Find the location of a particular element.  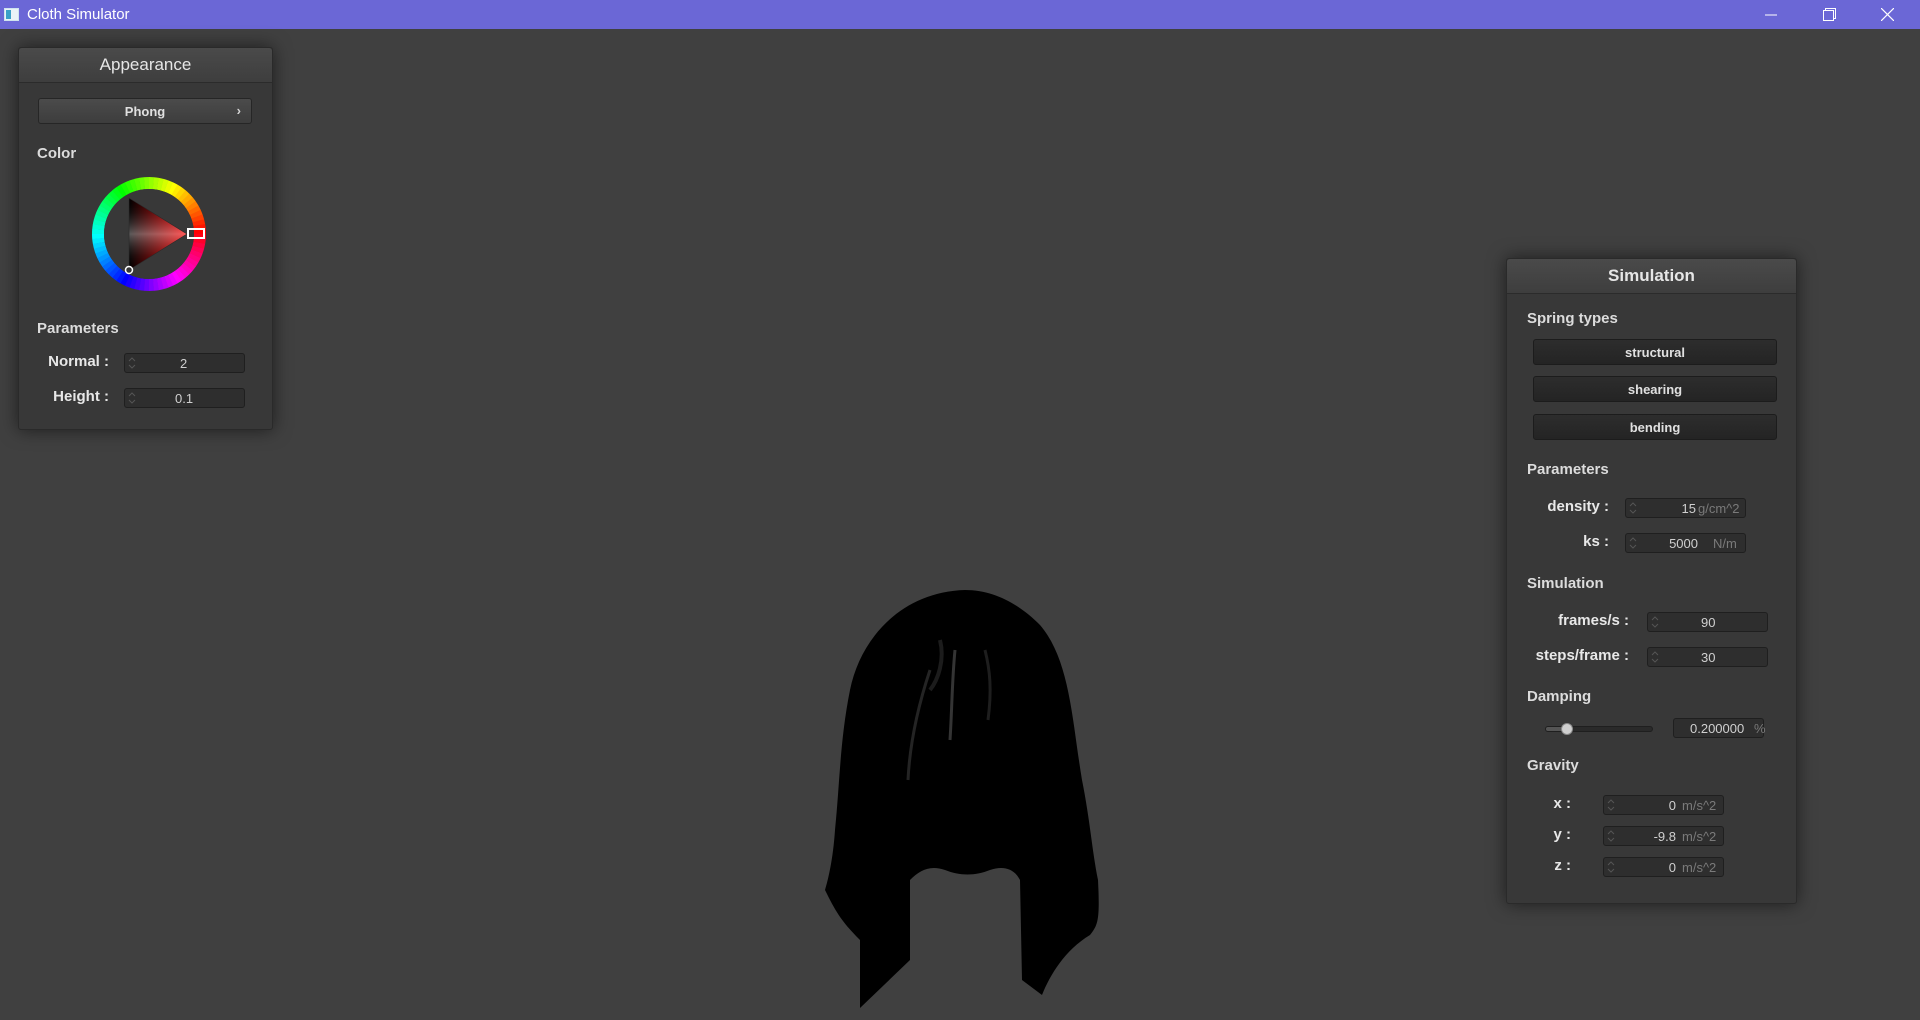

fps-input: 90 is located at coordinates (1707, 622).